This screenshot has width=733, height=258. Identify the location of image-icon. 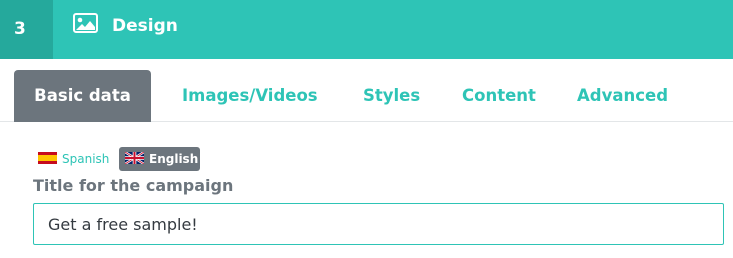
(85, 23).